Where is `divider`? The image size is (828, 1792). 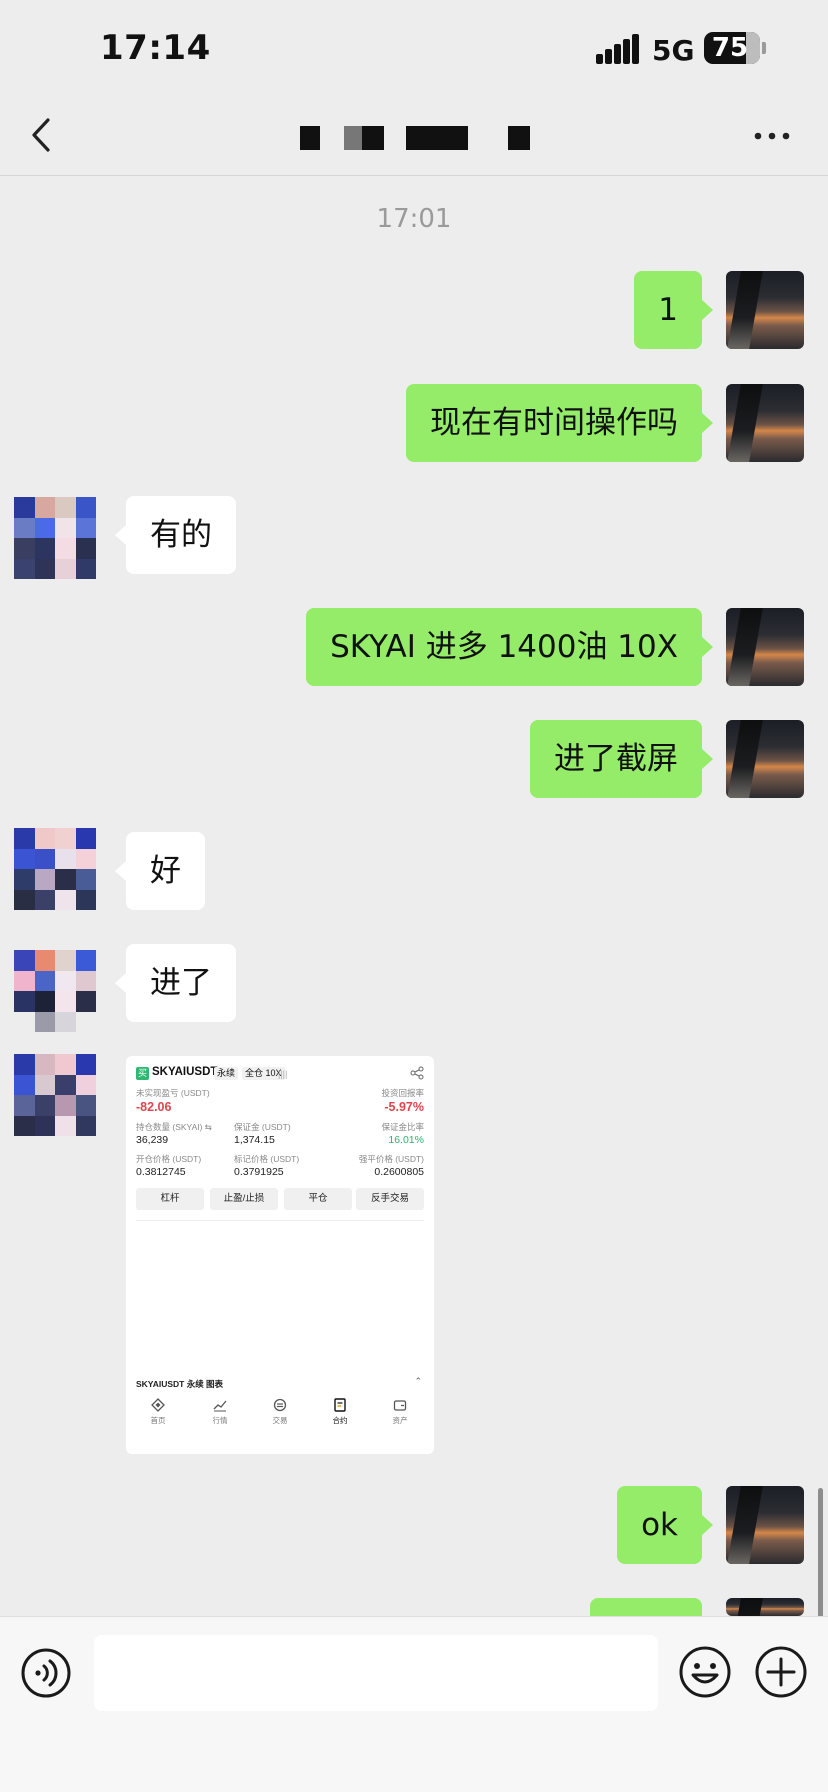
divider is located at coordinates (280, 1220).